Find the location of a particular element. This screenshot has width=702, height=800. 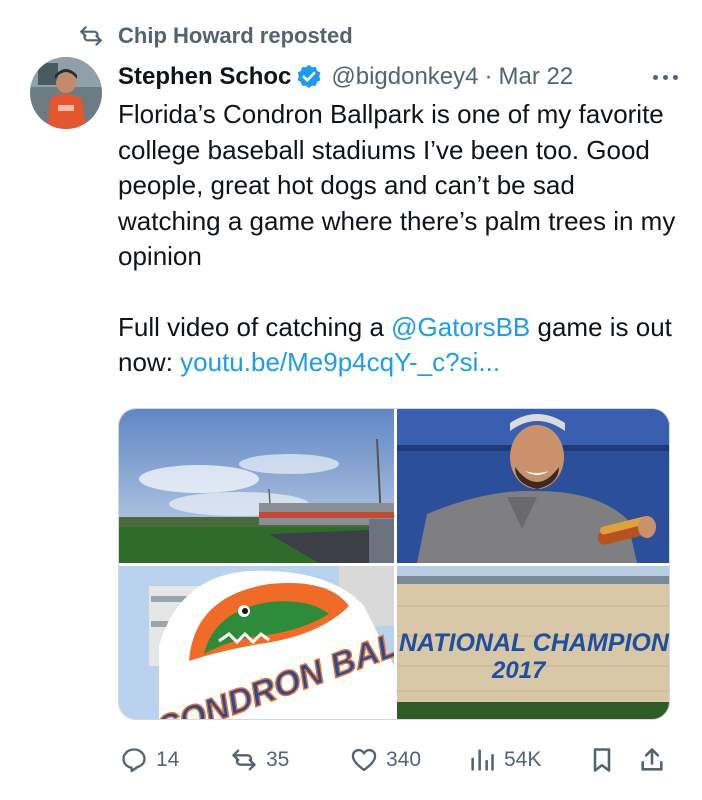

champions-line-2: 2017 is located at coordinates (519, 670).